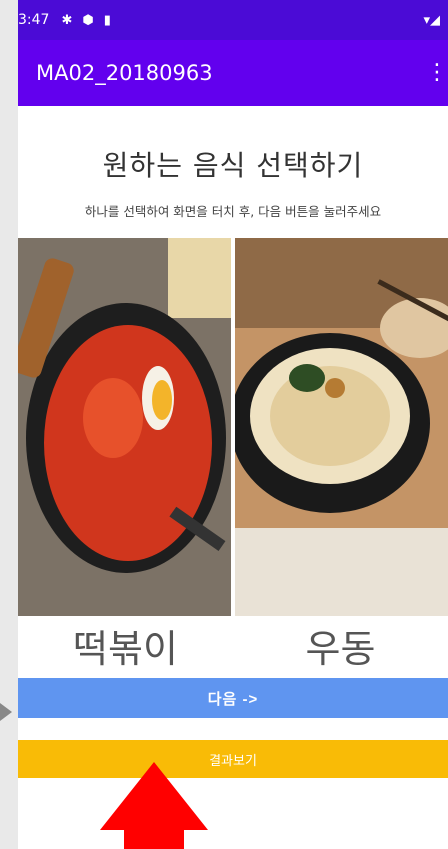 The height and width of the screenshot is (849, 448). What do you see at coordinates (431, 20) in the screenshot?
I see `signal-icon: ▾◢` at bounding box center [431, 20].